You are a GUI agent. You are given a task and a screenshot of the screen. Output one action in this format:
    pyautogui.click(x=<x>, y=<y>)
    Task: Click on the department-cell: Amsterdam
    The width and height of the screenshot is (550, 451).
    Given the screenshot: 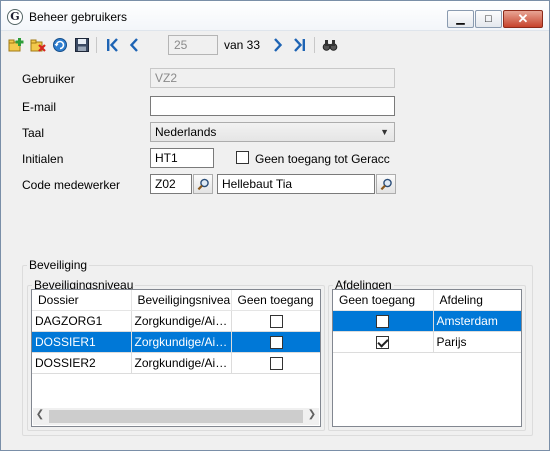 What is the action you would take?
    pyautogui.click(x=477, y=321)
    